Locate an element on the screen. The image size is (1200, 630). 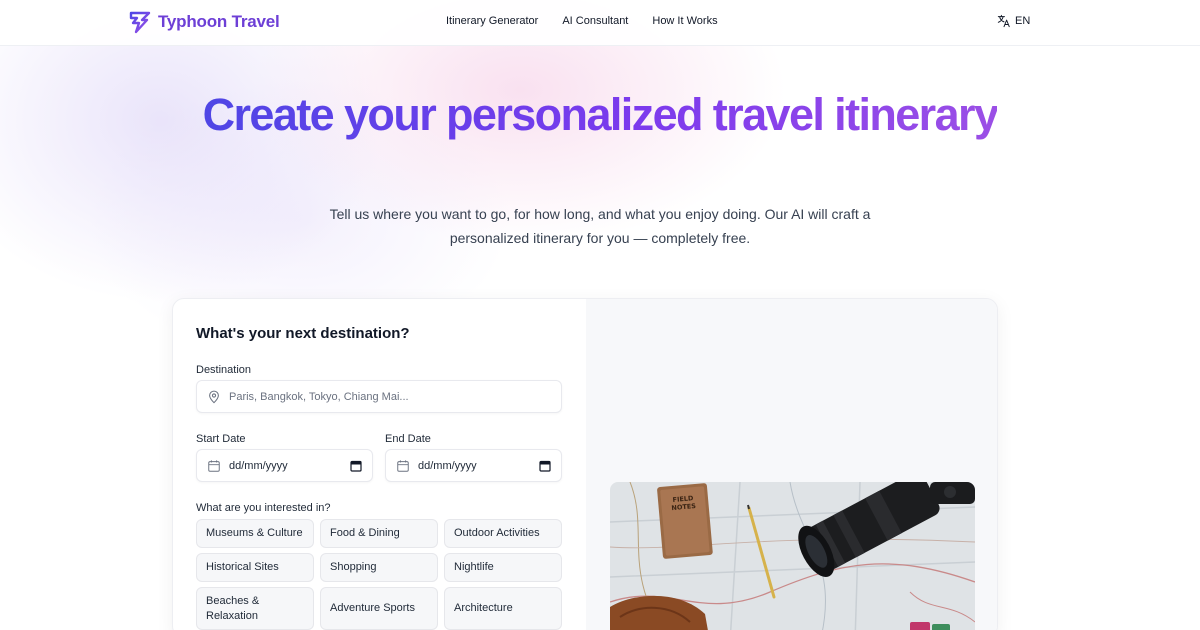
end-date-label: End Date is located at coordinates (408, 439).